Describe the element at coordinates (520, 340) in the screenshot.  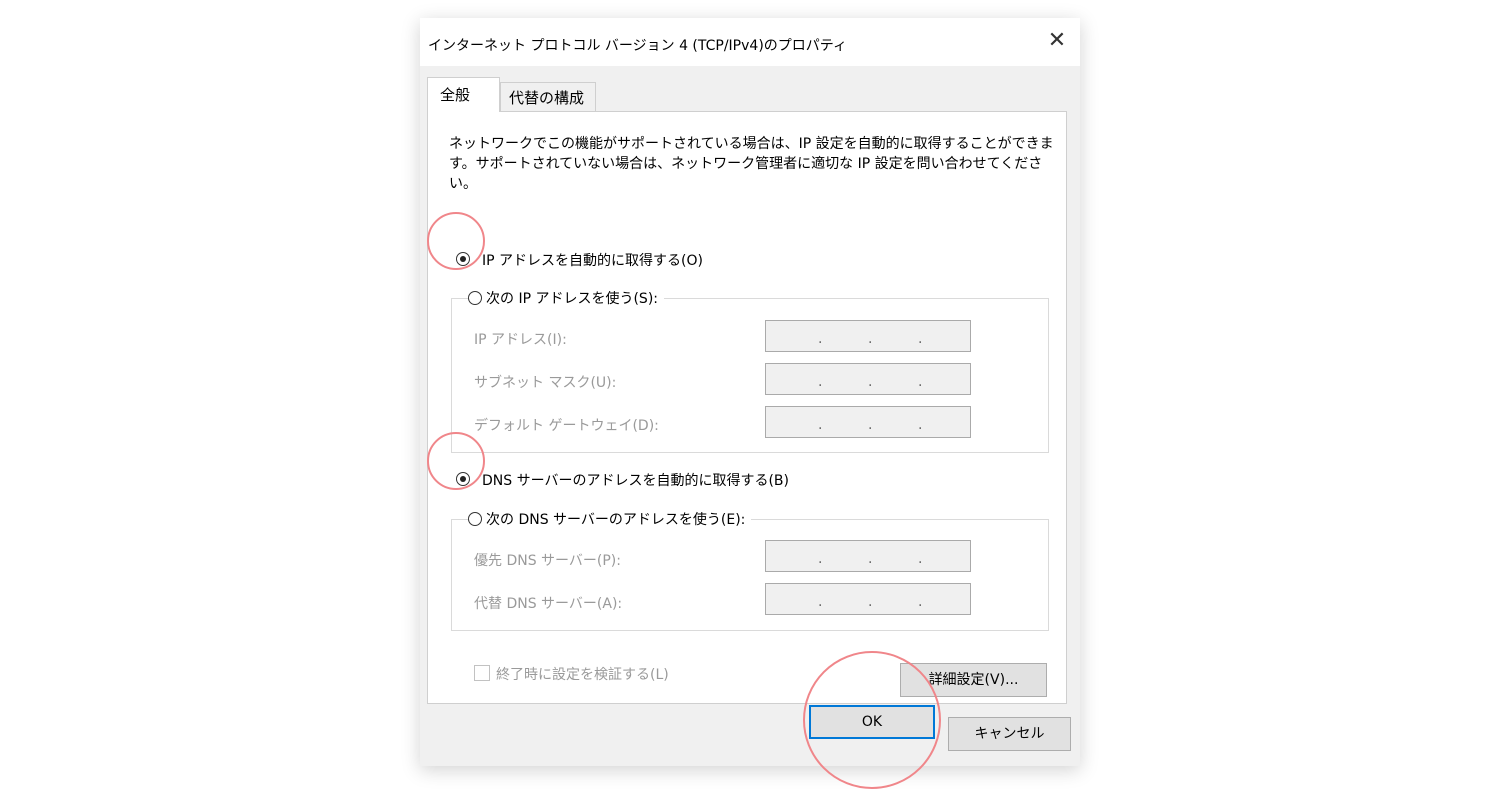
I see `ip-address-label: IP アドレス(I):` at that location.